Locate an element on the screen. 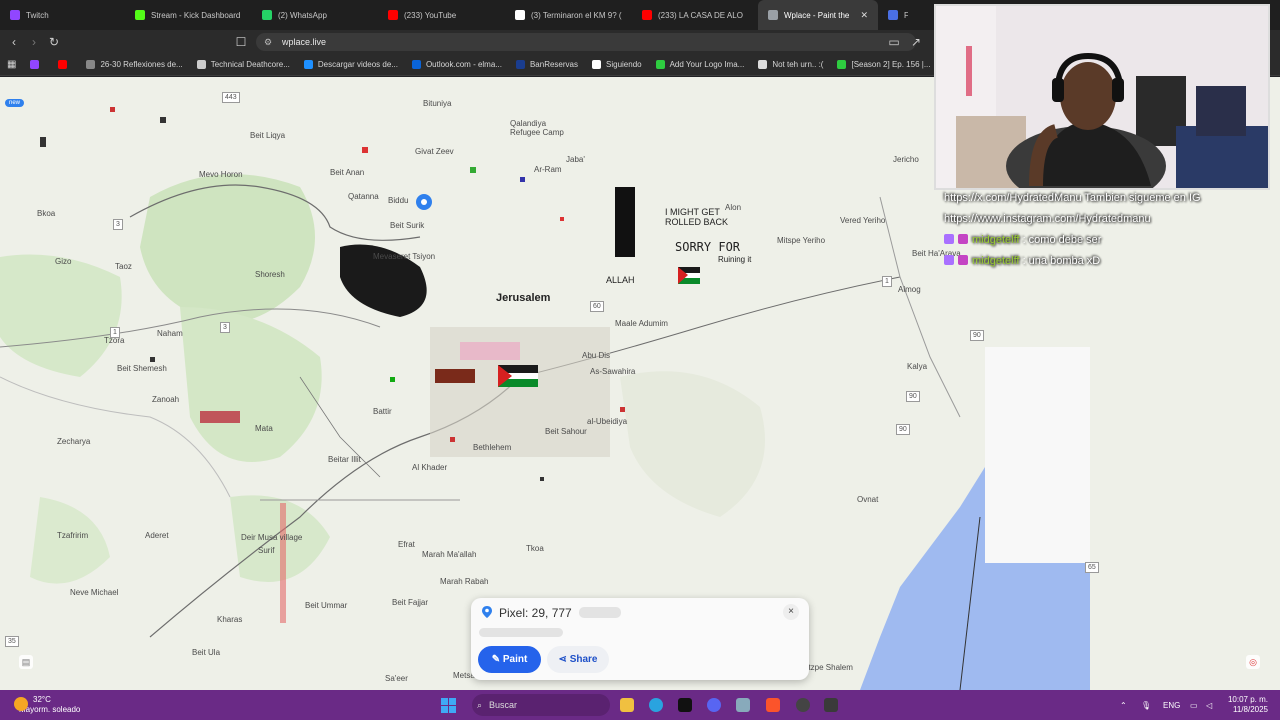 This screenshot has width=1280, height=720. windows-start-icon is located at coordinates (448, 705).